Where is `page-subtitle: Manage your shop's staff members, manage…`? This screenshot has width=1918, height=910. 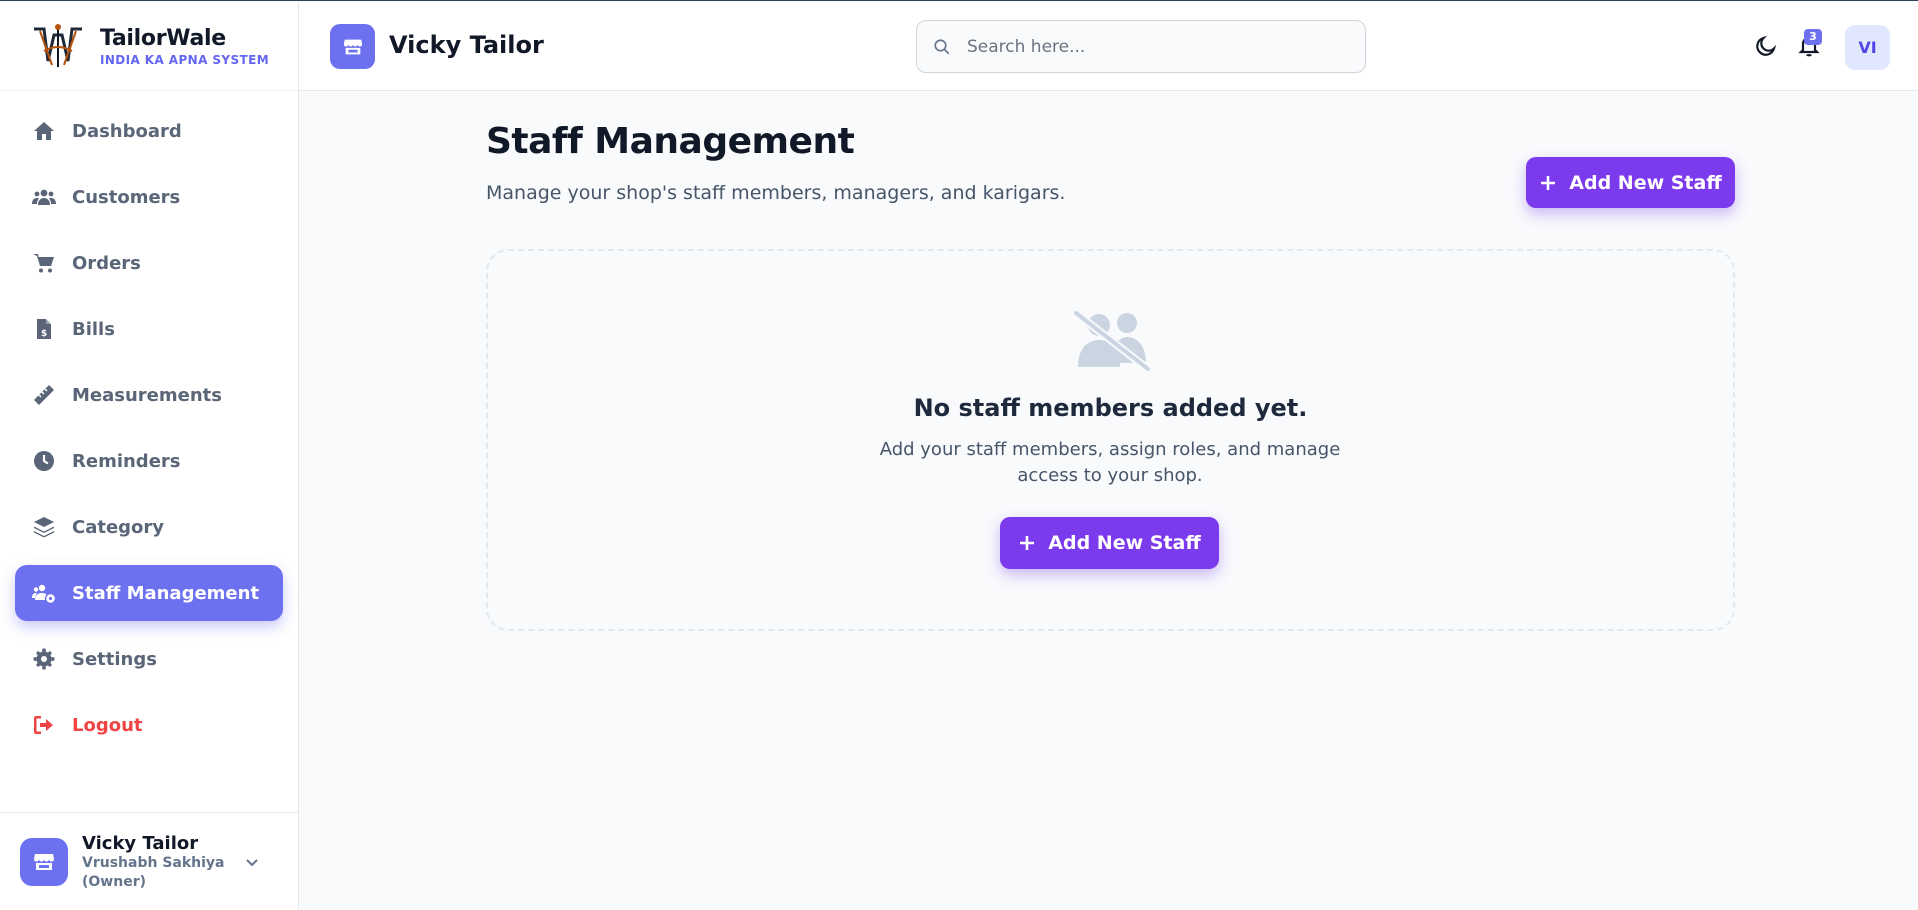 page-subtitle: Manage your shop's staff members, manage… is located at coordinates (776, 193).